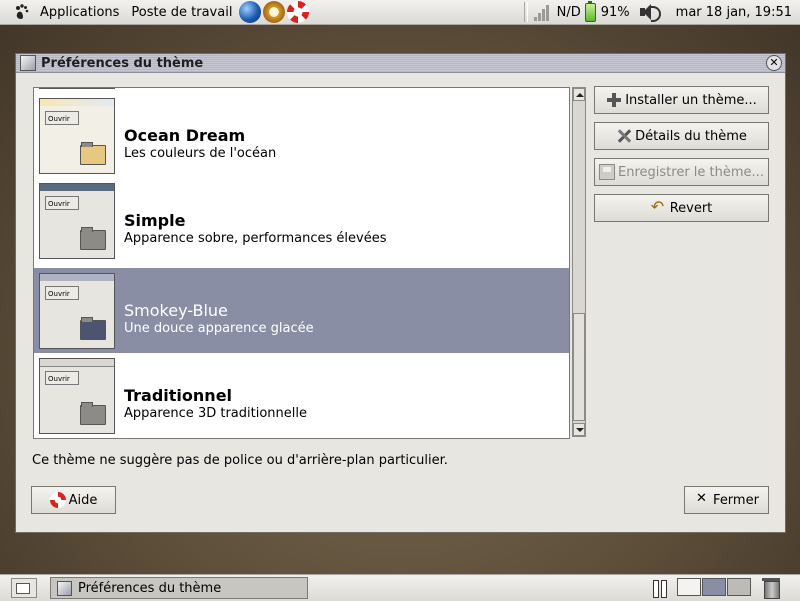 Image resolution: width=800 pixels, height=601 pixels. Describe the element at coordinates (176, 310) in the screenshot. I see `theme-name: Smokey-Blue` at that location.